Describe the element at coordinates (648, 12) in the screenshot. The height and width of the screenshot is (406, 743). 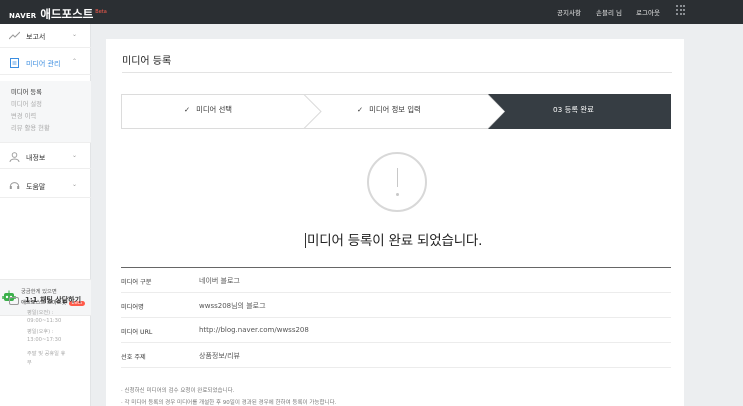
I see `logout-link: 로그아웃` at that location.